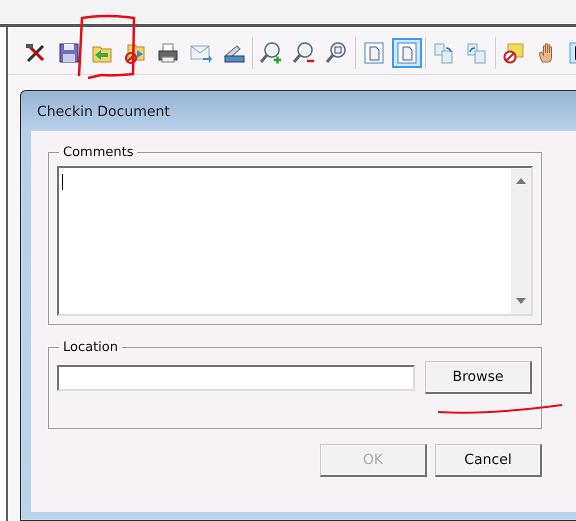 This screenshot has width=576, height=521. I want to click on text-cursor, so click(62, 182).